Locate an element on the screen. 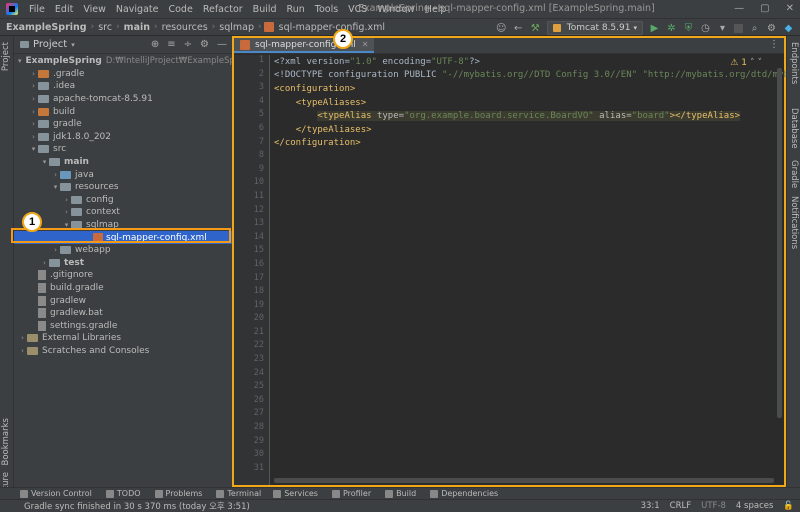 The height and width of the screenshot is (512, 800). menu-build: Build is located at coordinates (265, 9).